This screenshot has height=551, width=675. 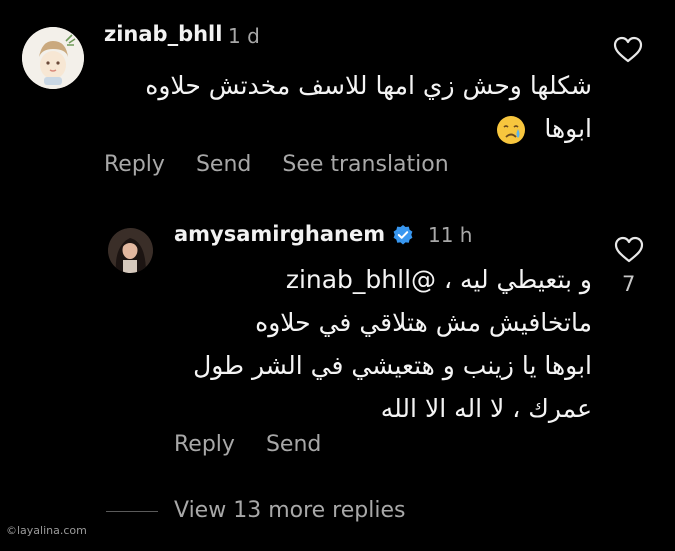 I want to click on comment-text-line: ابوها, so click(x=568, y=128).